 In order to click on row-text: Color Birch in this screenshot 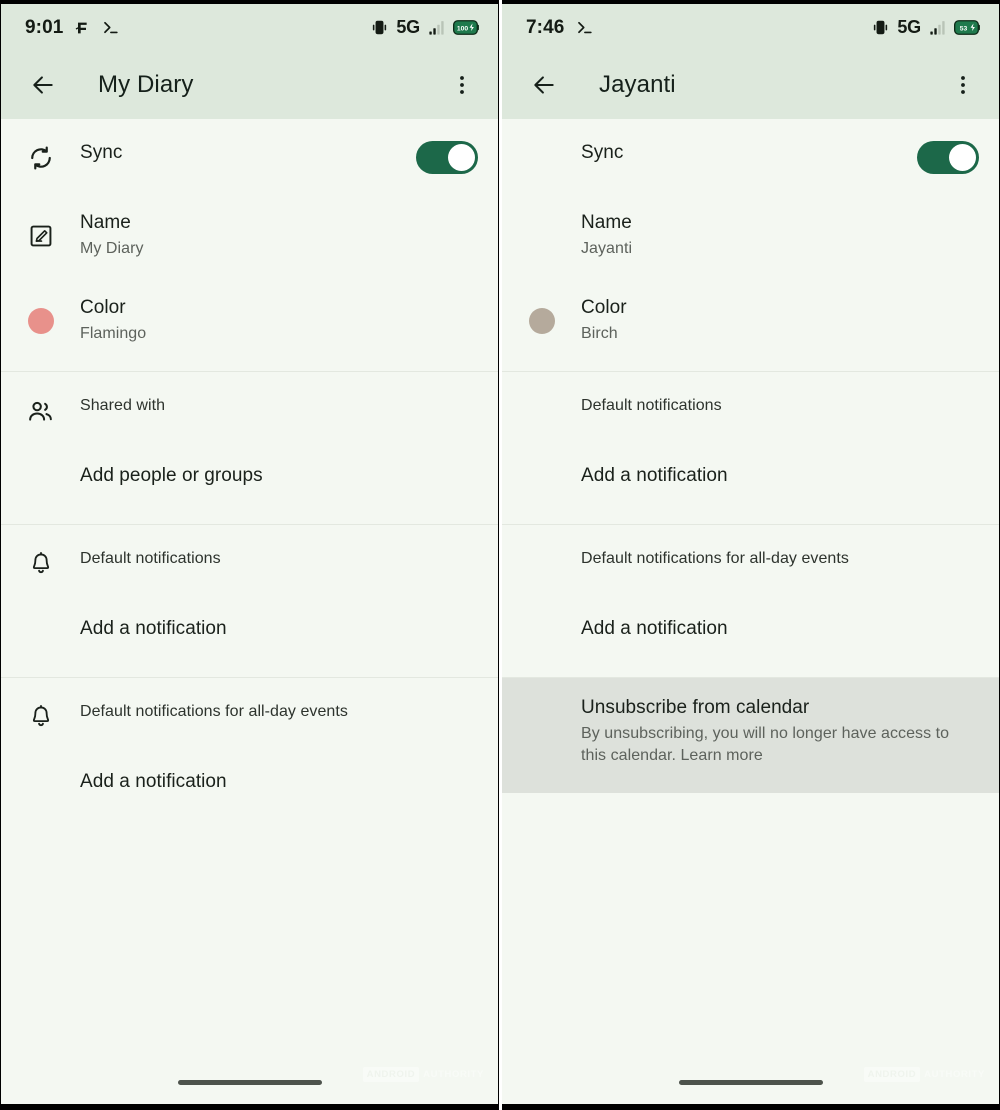, I will do `click(780, 320)`.